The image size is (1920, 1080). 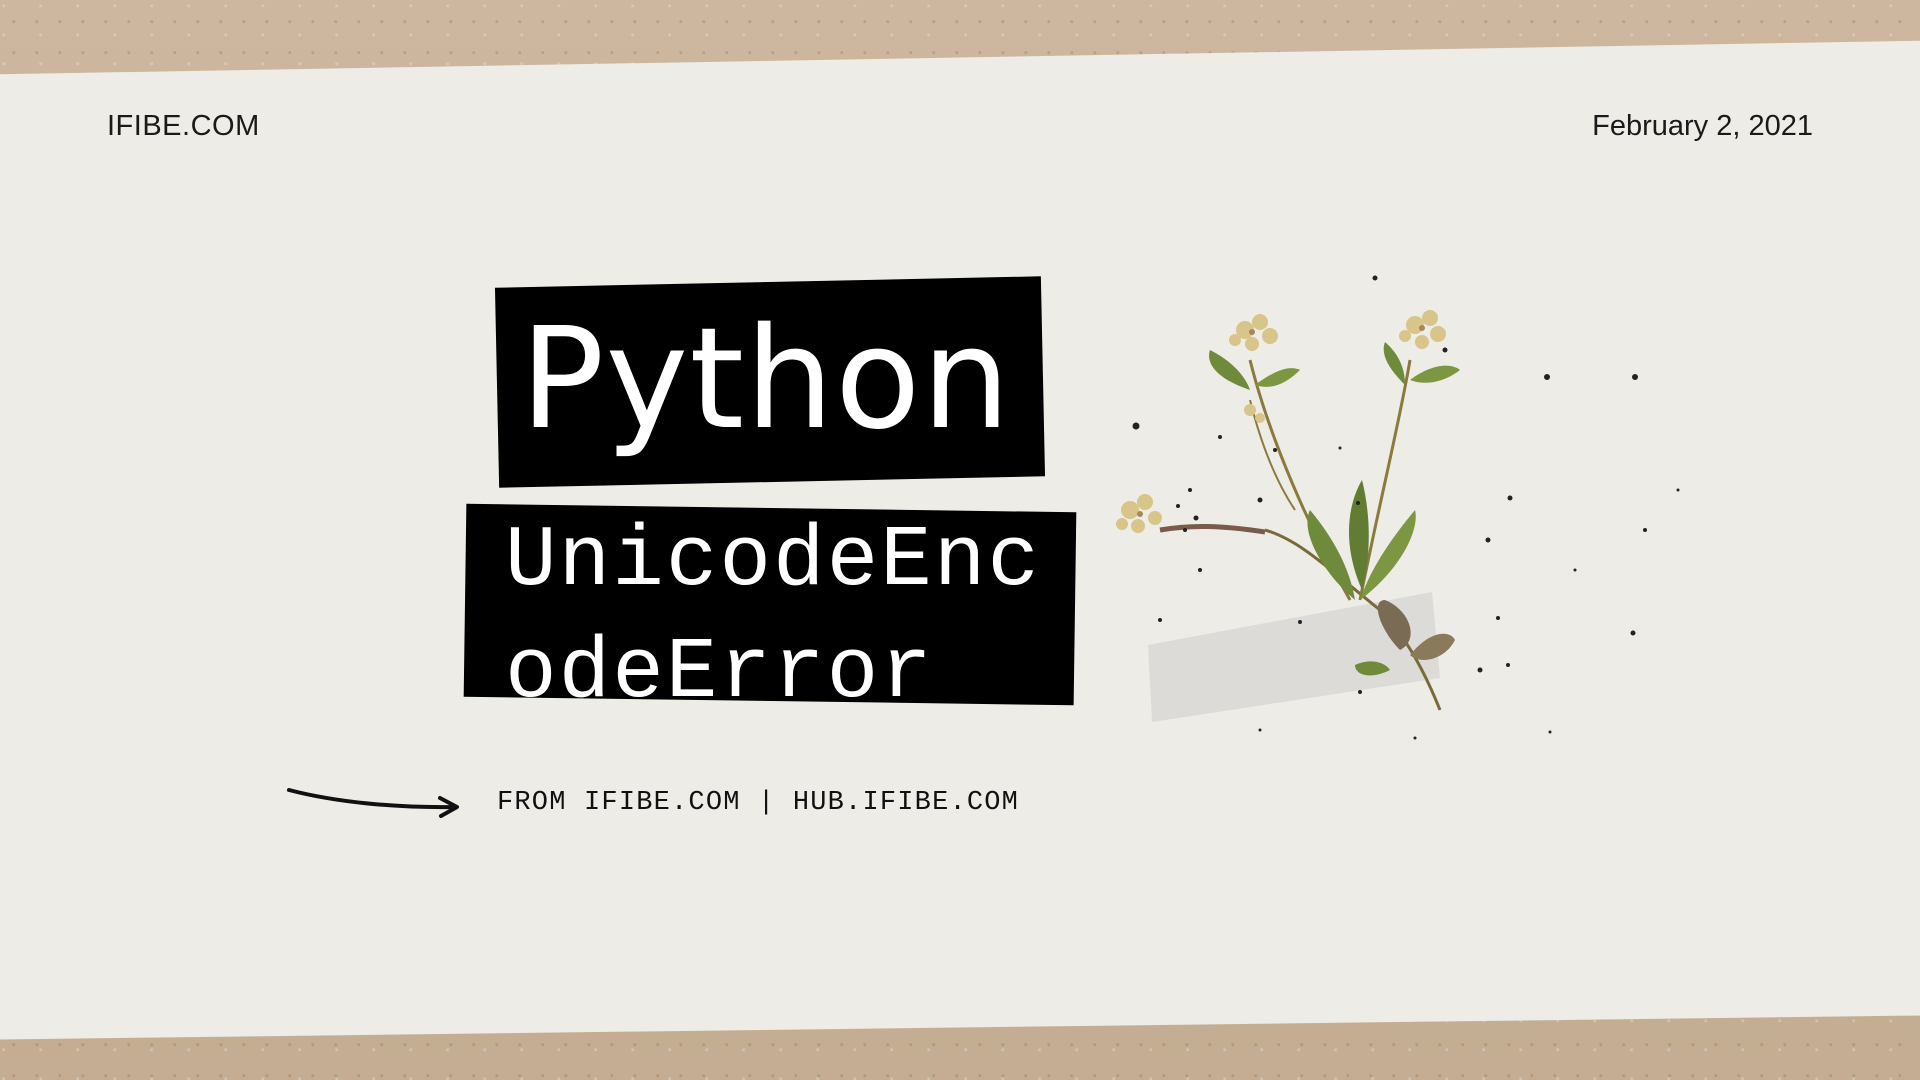 I want to click on arrow-right-icon, so click(x=373, y=803).